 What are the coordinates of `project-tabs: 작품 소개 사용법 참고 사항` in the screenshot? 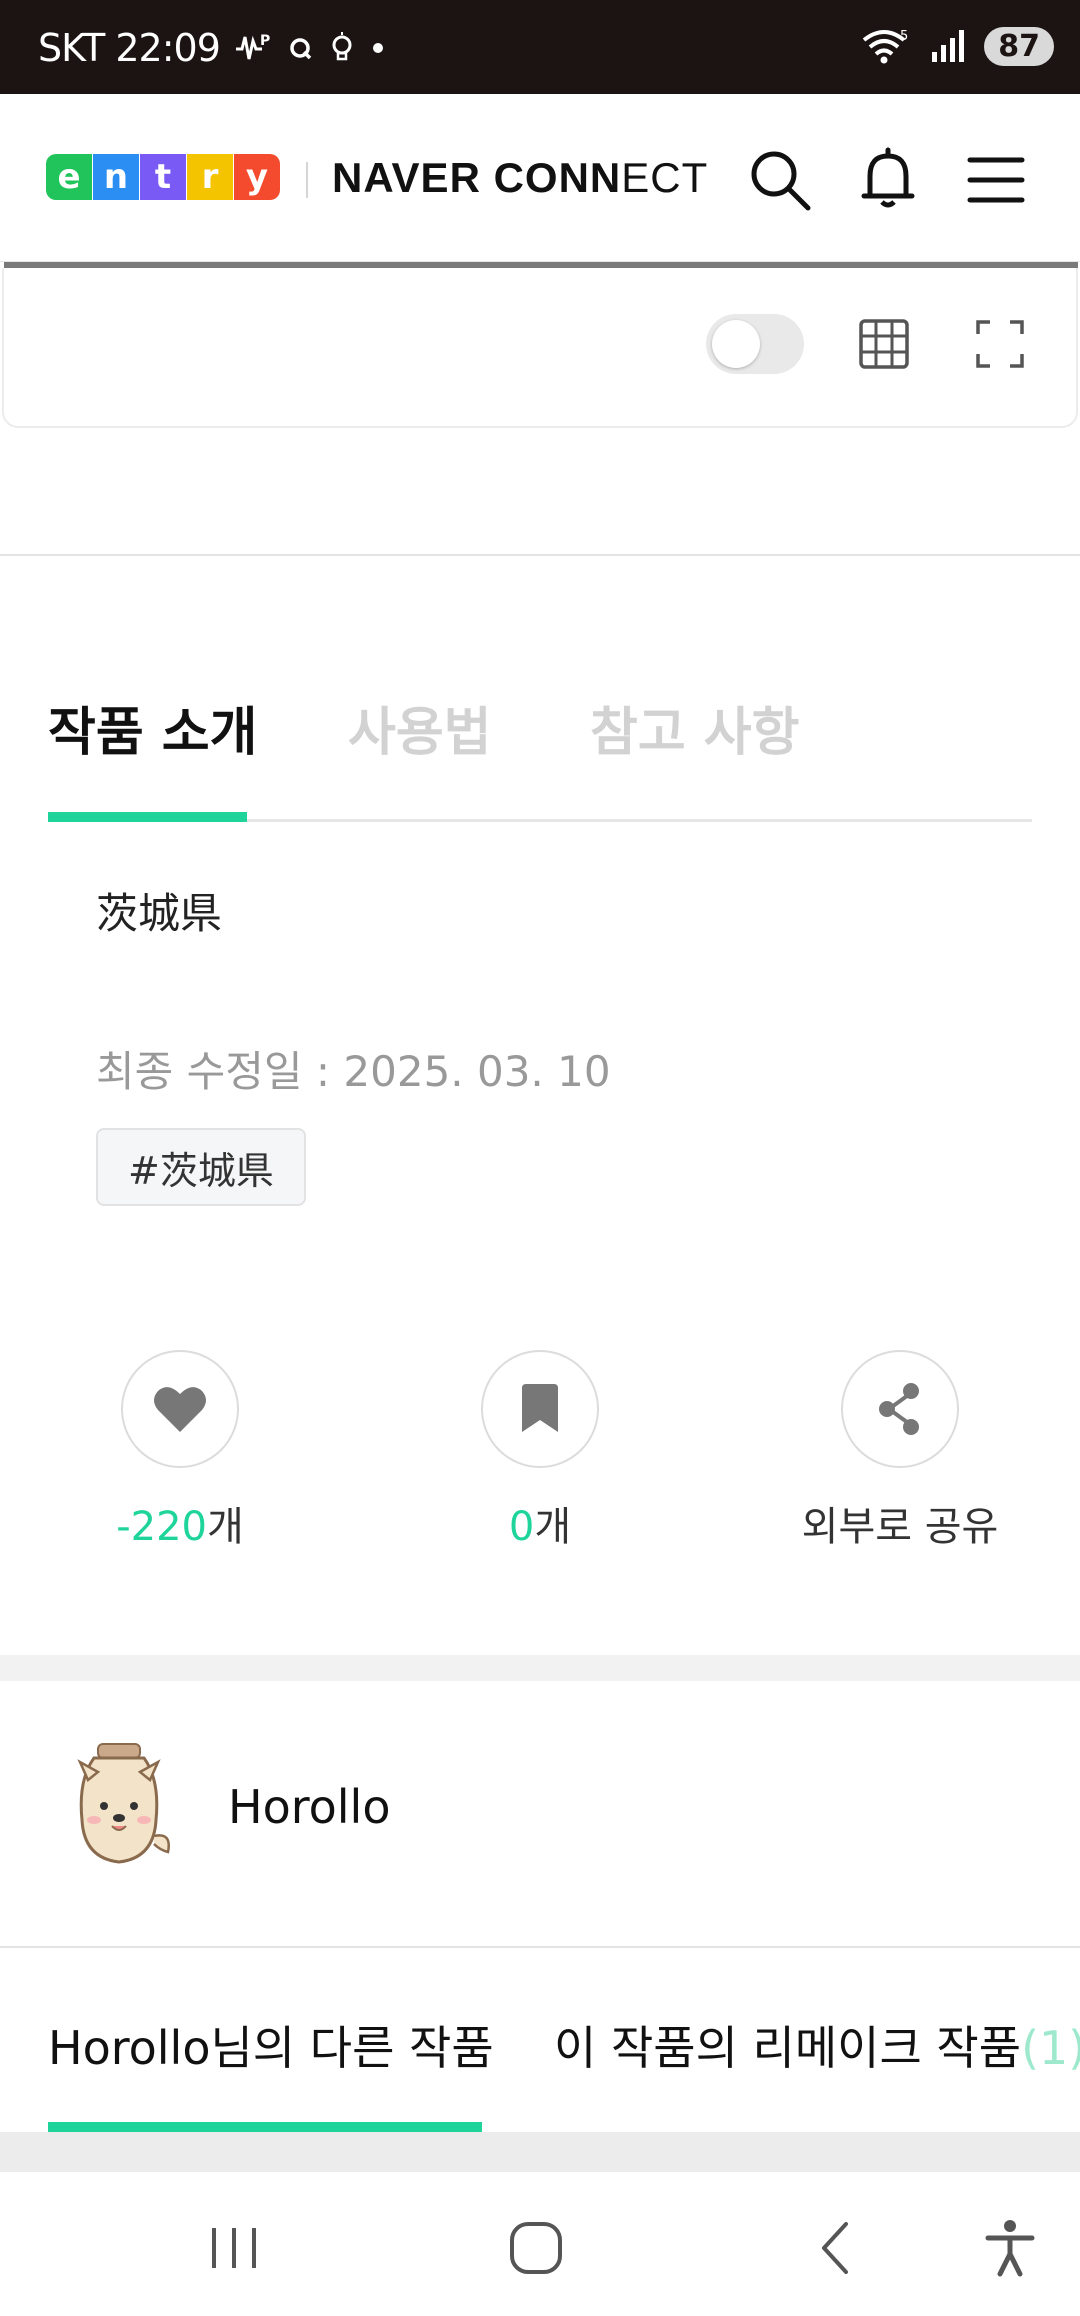 It's located at (540, 756).